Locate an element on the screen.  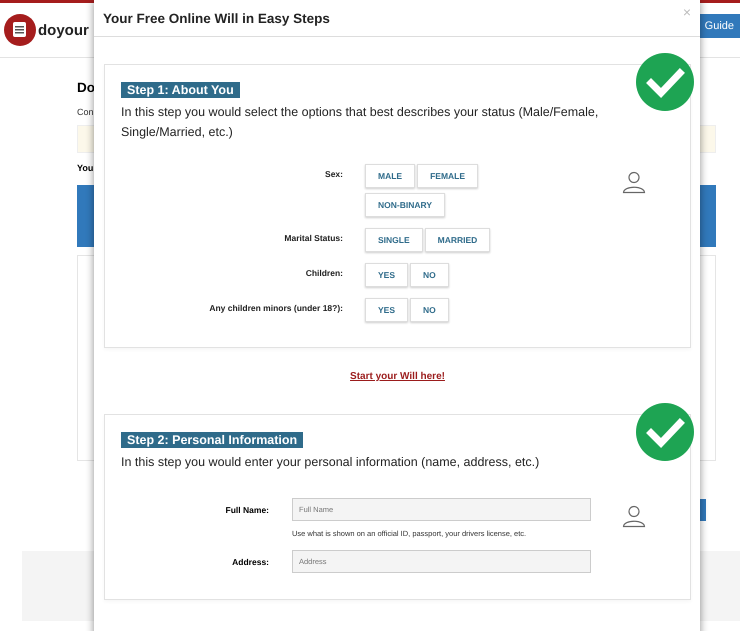
section-label: You is located at coordinates (85, 168).